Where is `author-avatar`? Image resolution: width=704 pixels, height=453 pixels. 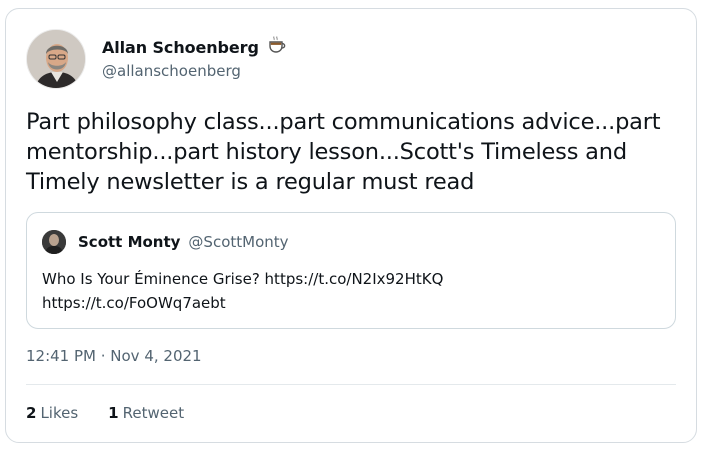 author-avatar is located at coordinates (56, 59).